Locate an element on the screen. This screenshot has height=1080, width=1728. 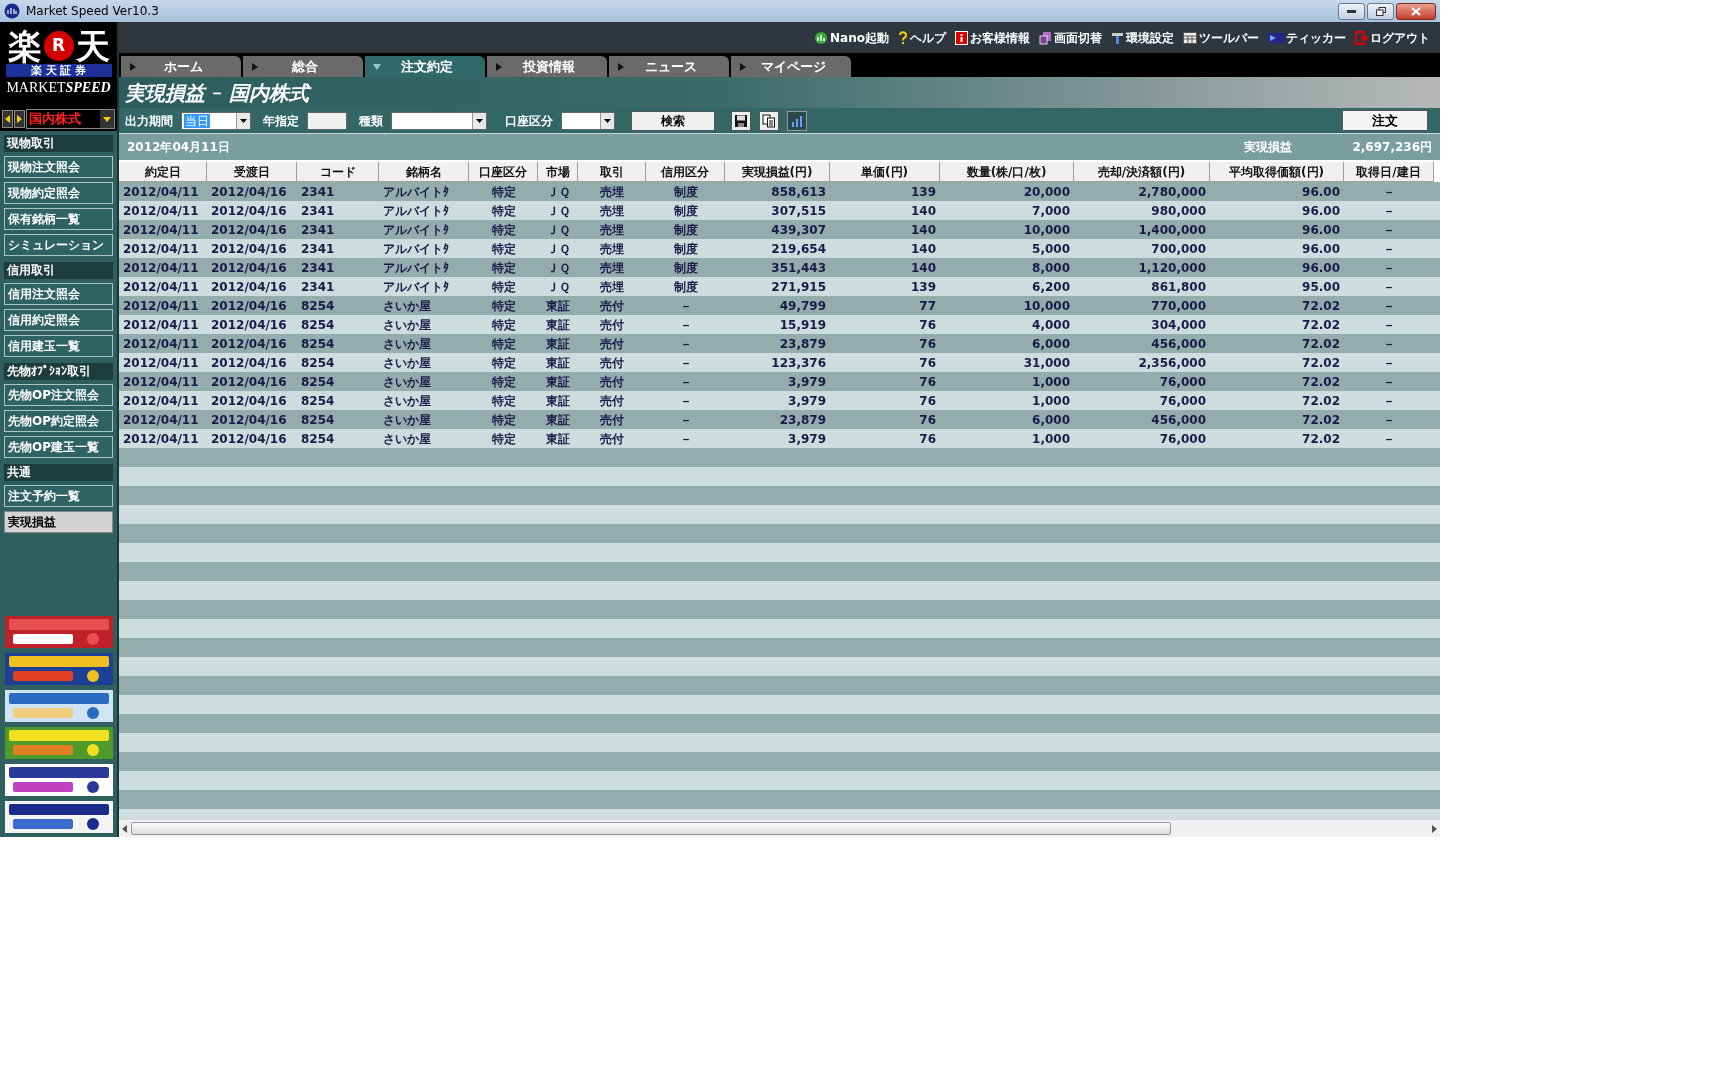
type-dropdown is located at coordinates (439, 120).